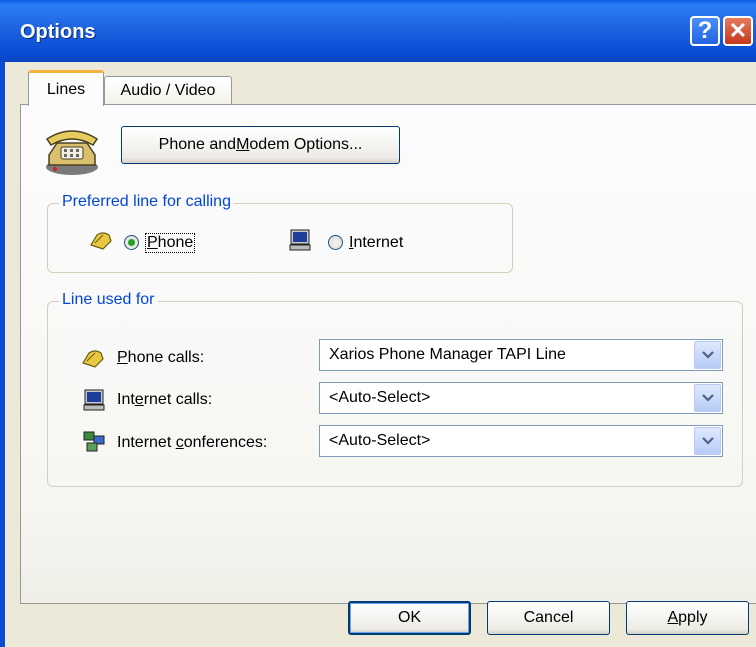 Image resolution: width=756 pixels, height=647 pixels. What do you see at coordinates (178, 399) in the screenshot?
I see `internet-calls-label-post: rnet calls:` at bounding box center [178, 399].